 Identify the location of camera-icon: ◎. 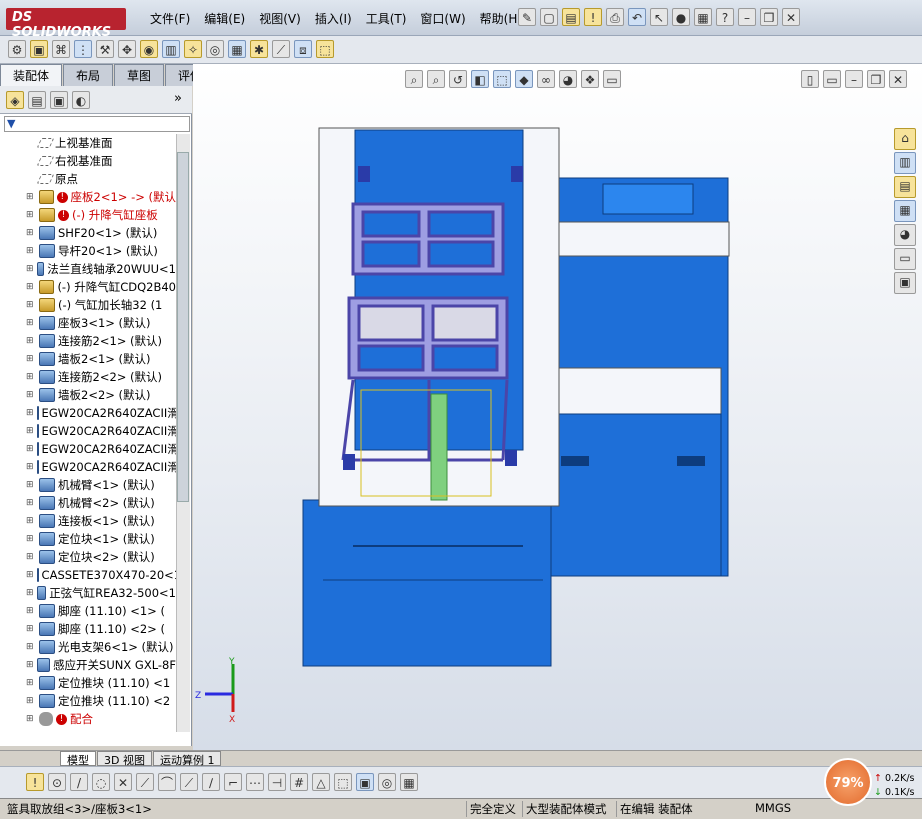
(387, 782).